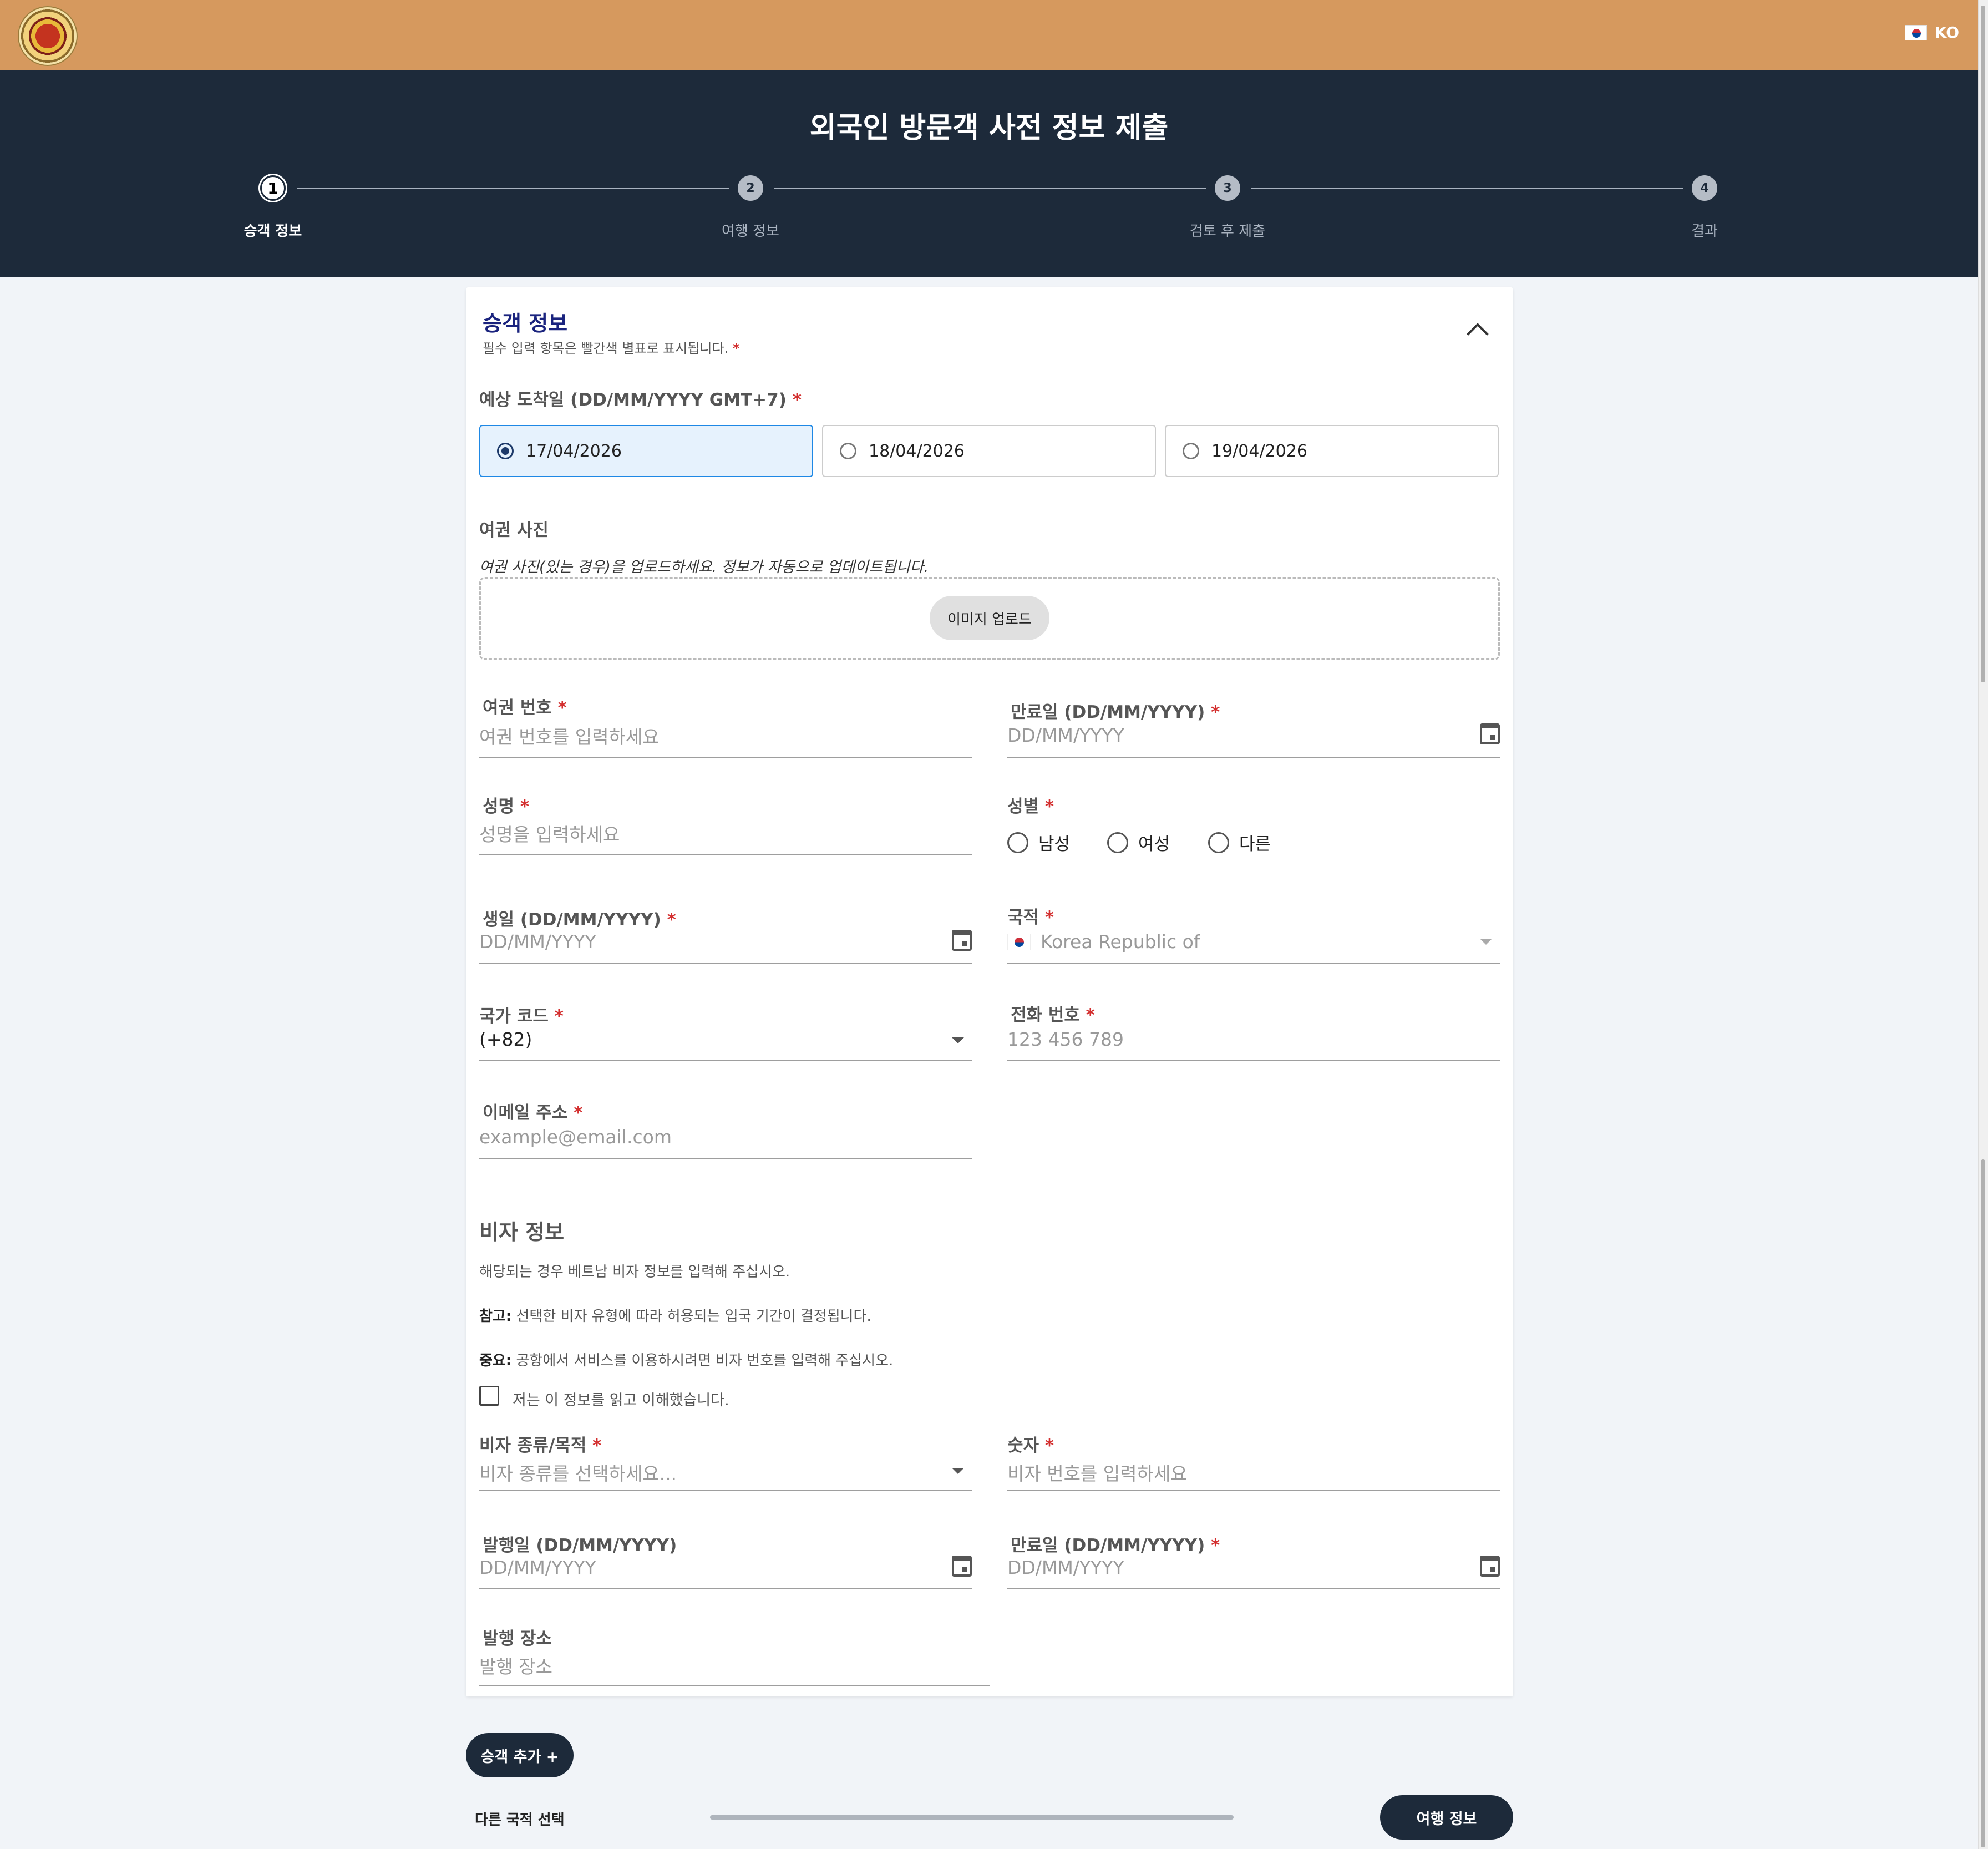  Describe the element at coordinates (1065, 1568) in the screenshot. I see `visa-expiry-input: DD/MM/YYYY` at that location.